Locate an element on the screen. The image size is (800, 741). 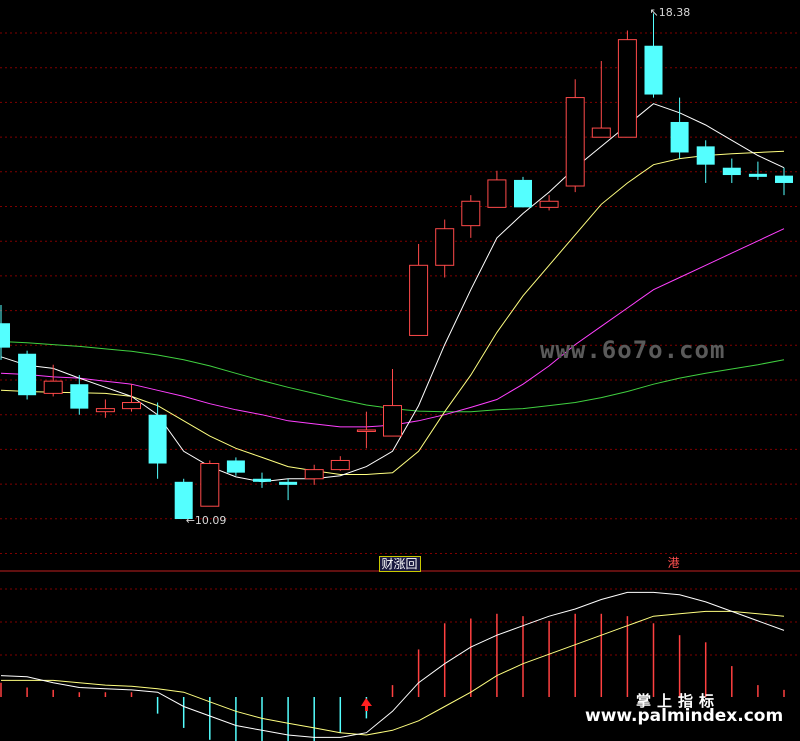
signal-tag-text: 港 is located at coordinates (673, 563).